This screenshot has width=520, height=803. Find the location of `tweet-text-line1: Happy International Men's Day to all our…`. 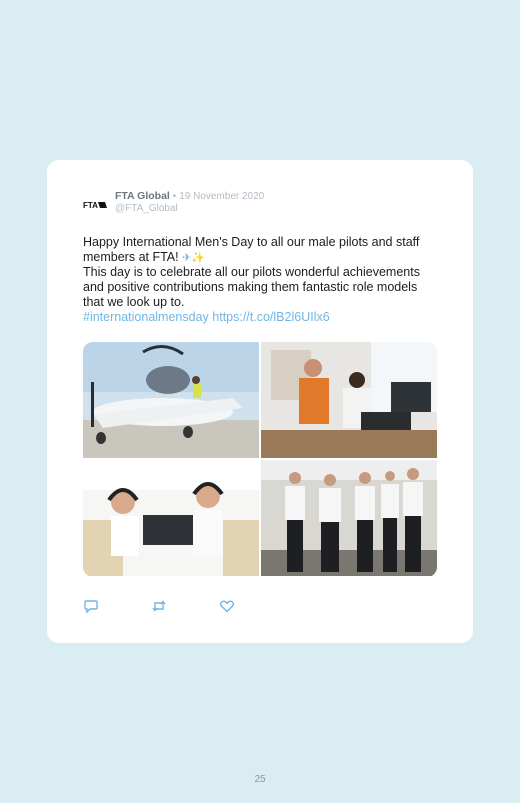

tweet-text-line1: Happy International Men's Day to all our… is located at coordinates (258, 250).